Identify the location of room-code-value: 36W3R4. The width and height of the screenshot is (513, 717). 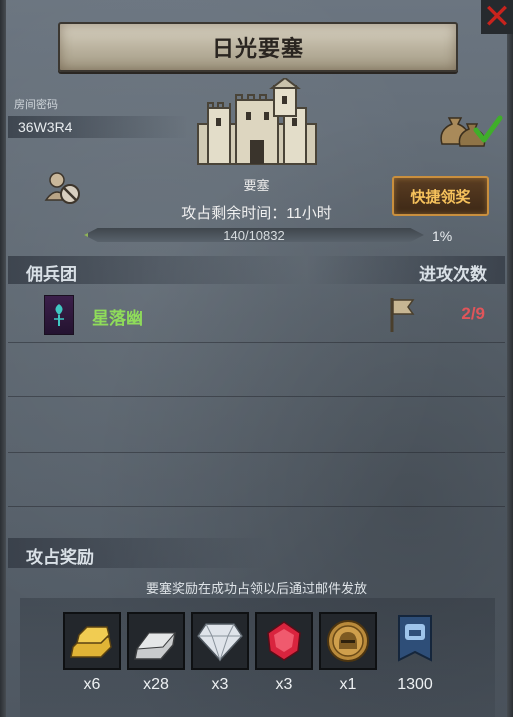
(45, 127).